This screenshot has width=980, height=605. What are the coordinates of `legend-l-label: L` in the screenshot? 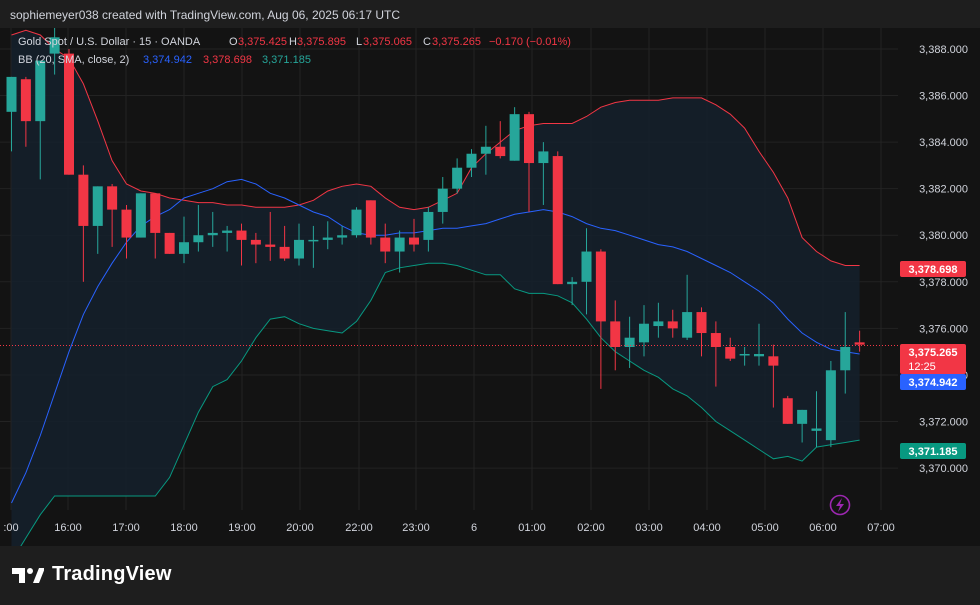 It's located at (359, 42).